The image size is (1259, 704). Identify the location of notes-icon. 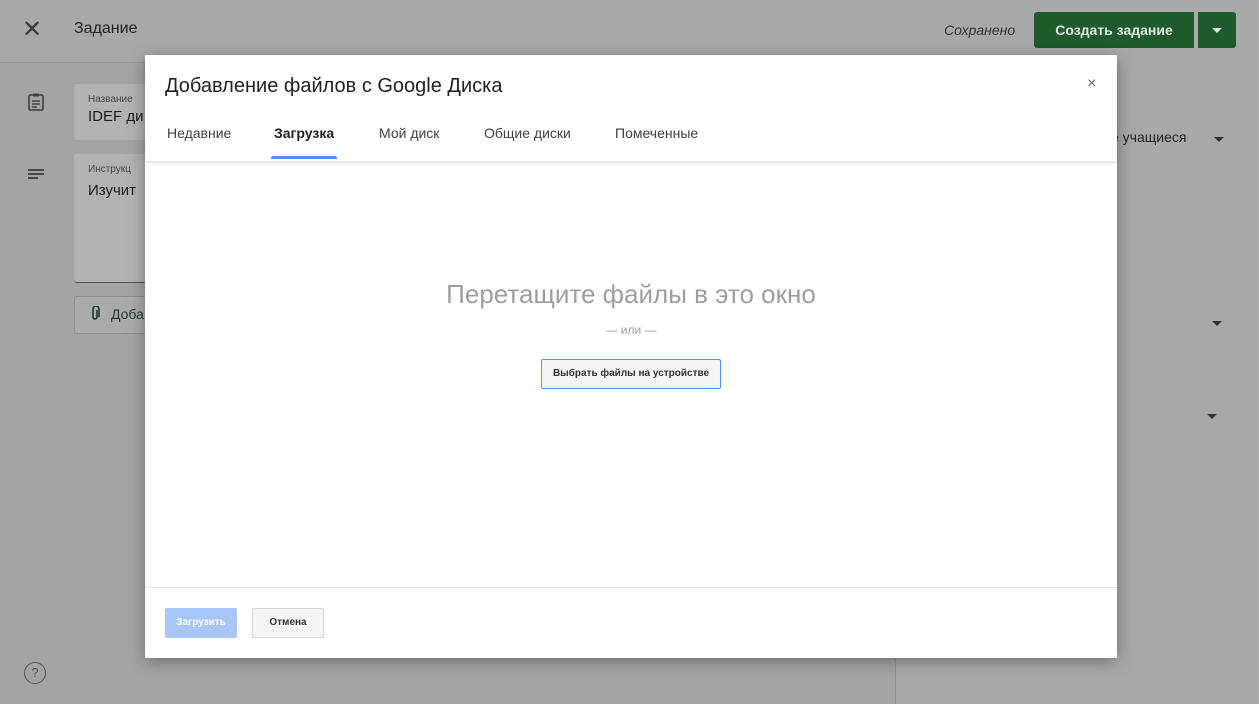
(36, 174).